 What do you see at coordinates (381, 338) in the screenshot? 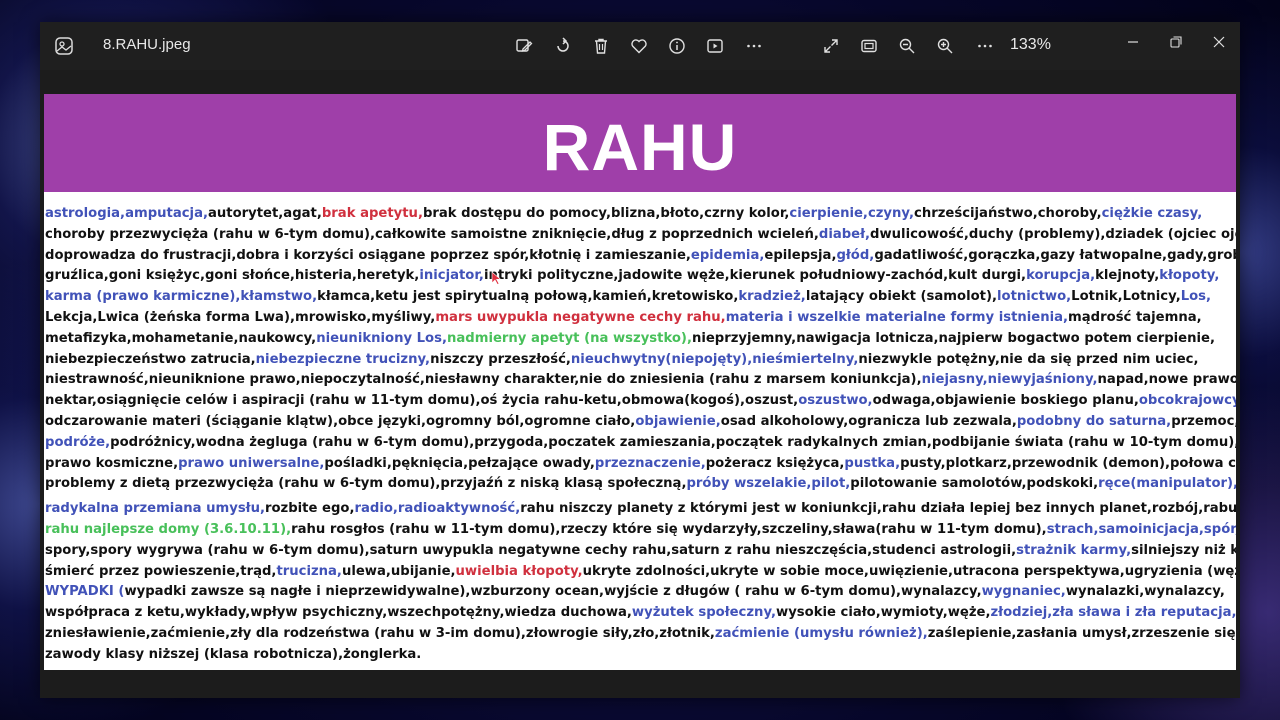
I see `text-segment: nieunikniony Los,` at bounding box center [381, 338].